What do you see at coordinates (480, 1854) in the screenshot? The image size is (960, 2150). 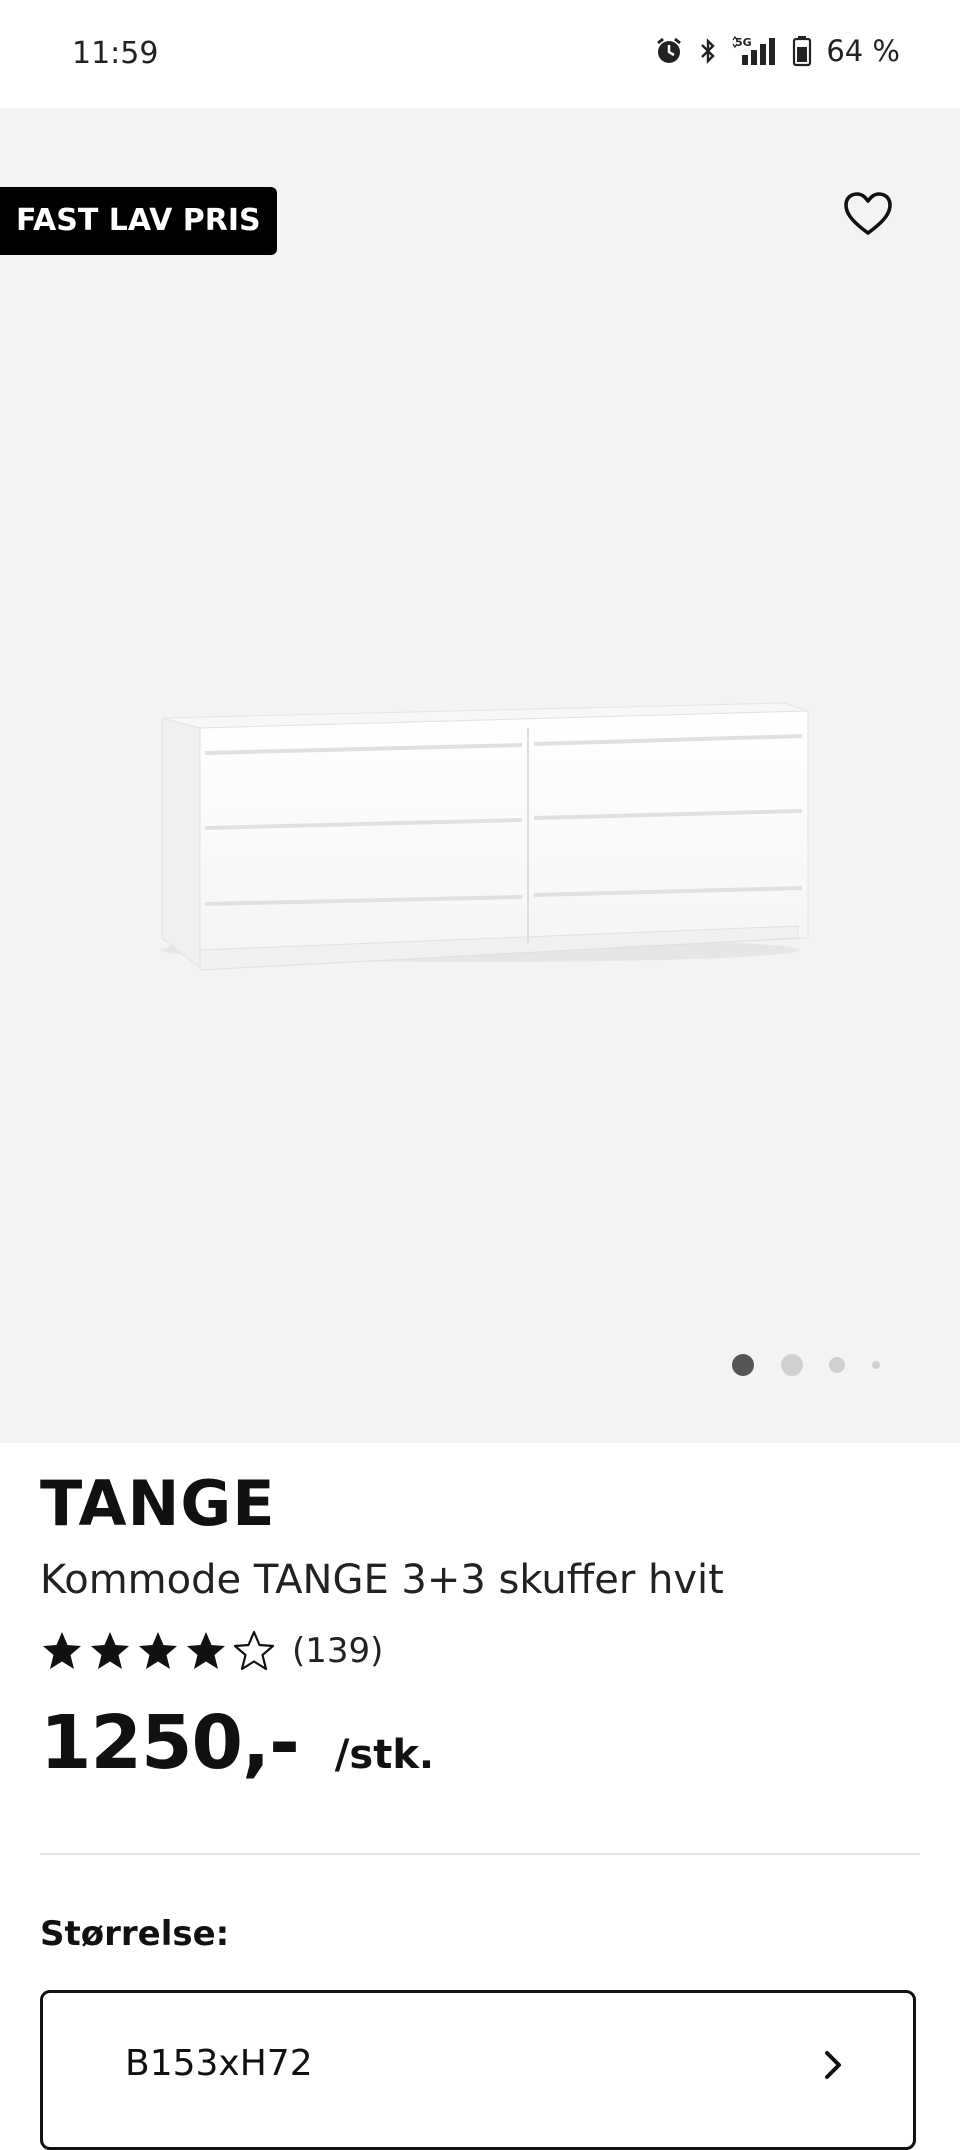 I see `divider` at bounding box center [480, 1854].